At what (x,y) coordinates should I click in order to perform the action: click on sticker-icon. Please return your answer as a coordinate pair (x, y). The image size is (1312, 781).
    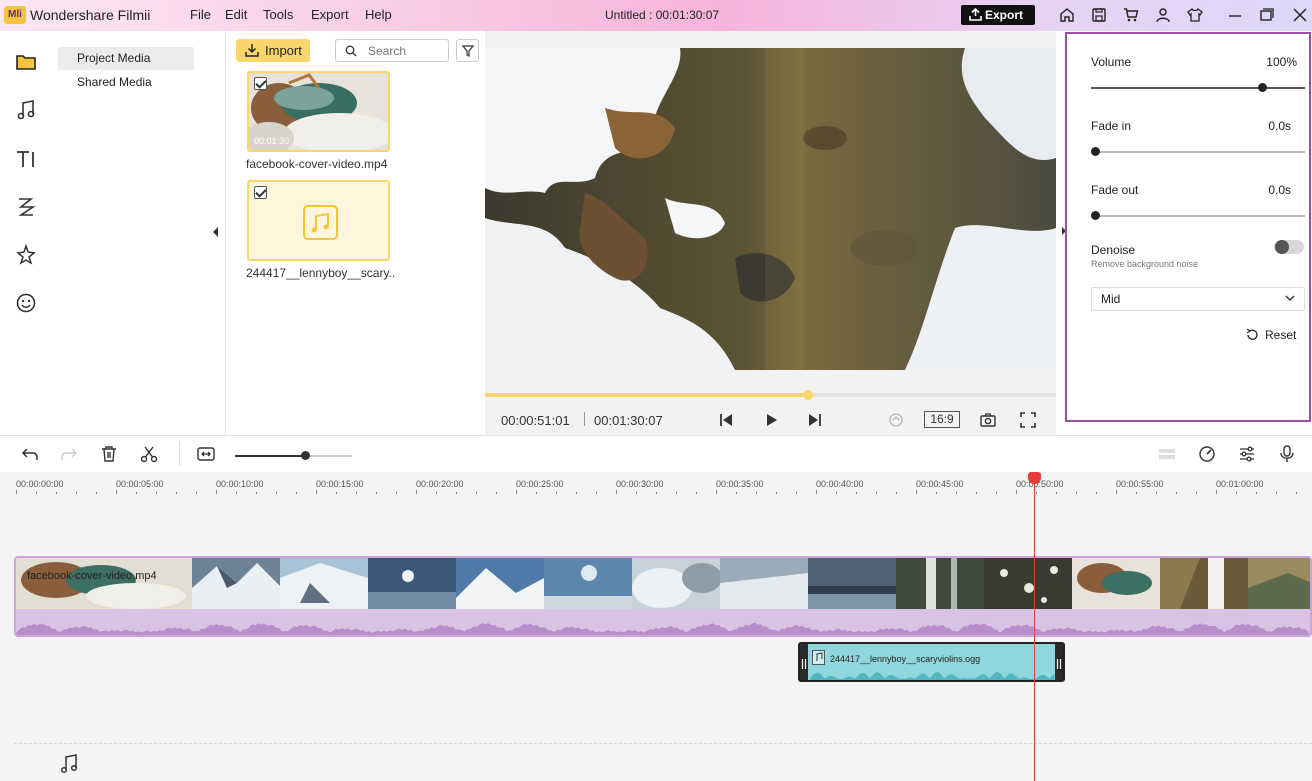
    Looking at the image, I should click on (26, 303).